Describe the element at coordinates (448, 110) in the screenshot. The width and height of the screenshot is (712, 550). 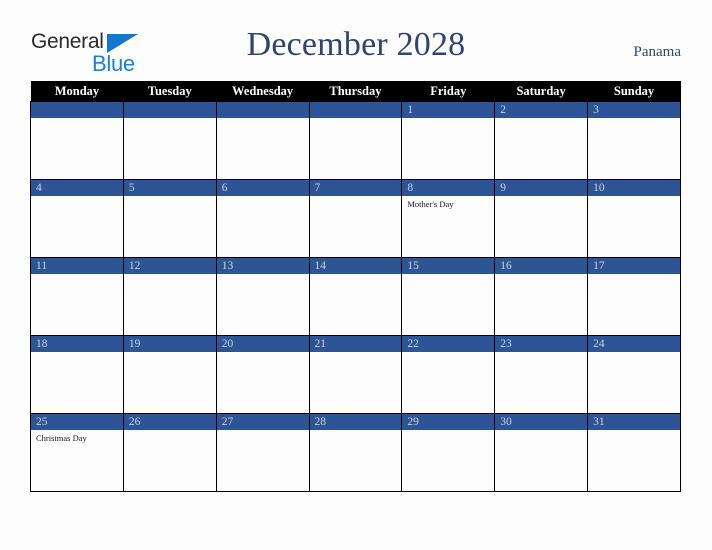
I see `day-number: 1` at that location.